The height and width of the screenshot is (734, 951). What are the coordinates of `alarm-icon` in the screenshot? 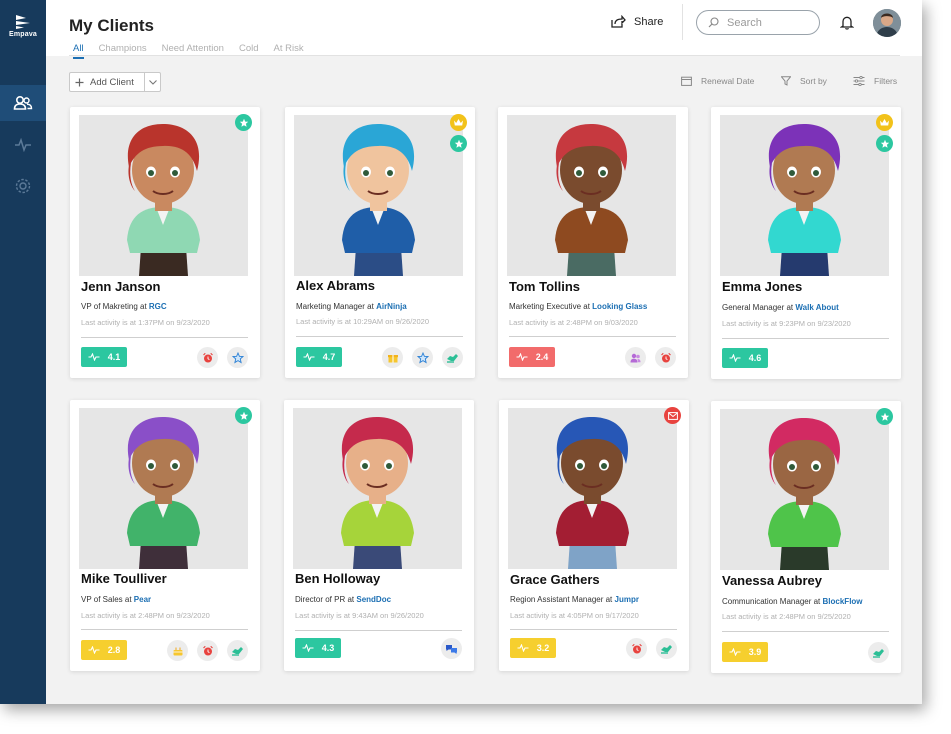 It's located at (666, 358).